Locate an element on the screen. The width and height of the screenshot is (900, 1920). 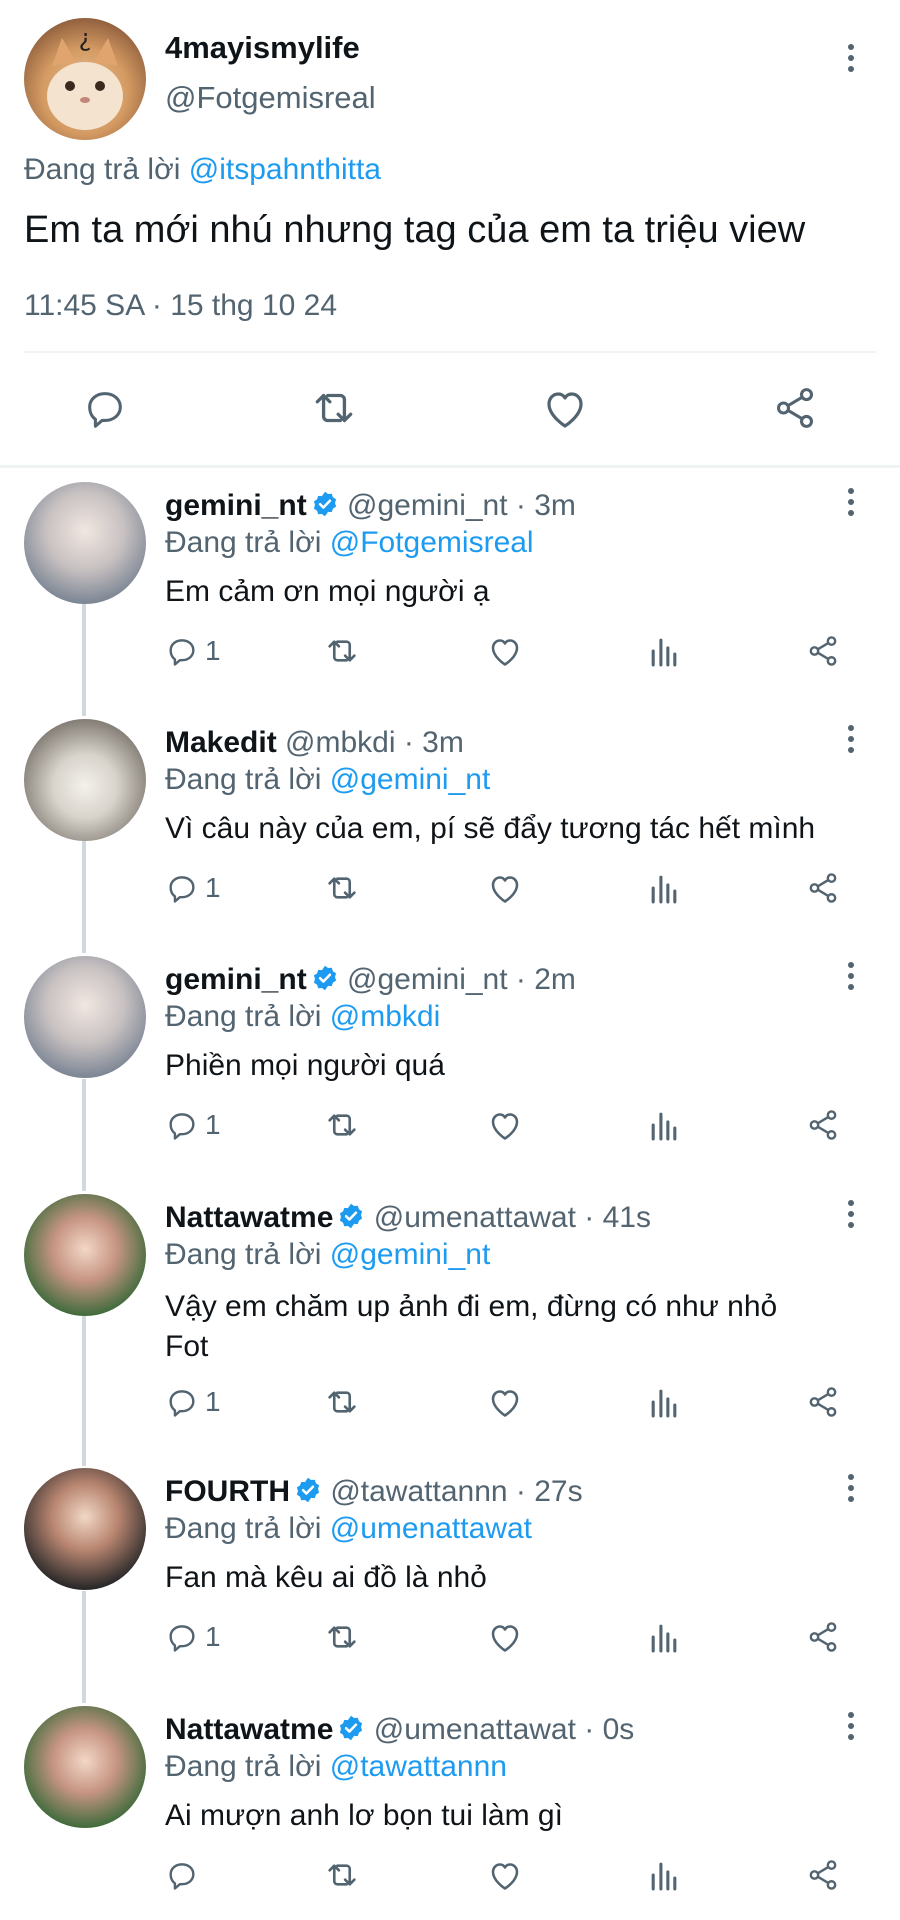
handle-and-time: @gemini_nt · 3m is located at coordinates (461, 505).